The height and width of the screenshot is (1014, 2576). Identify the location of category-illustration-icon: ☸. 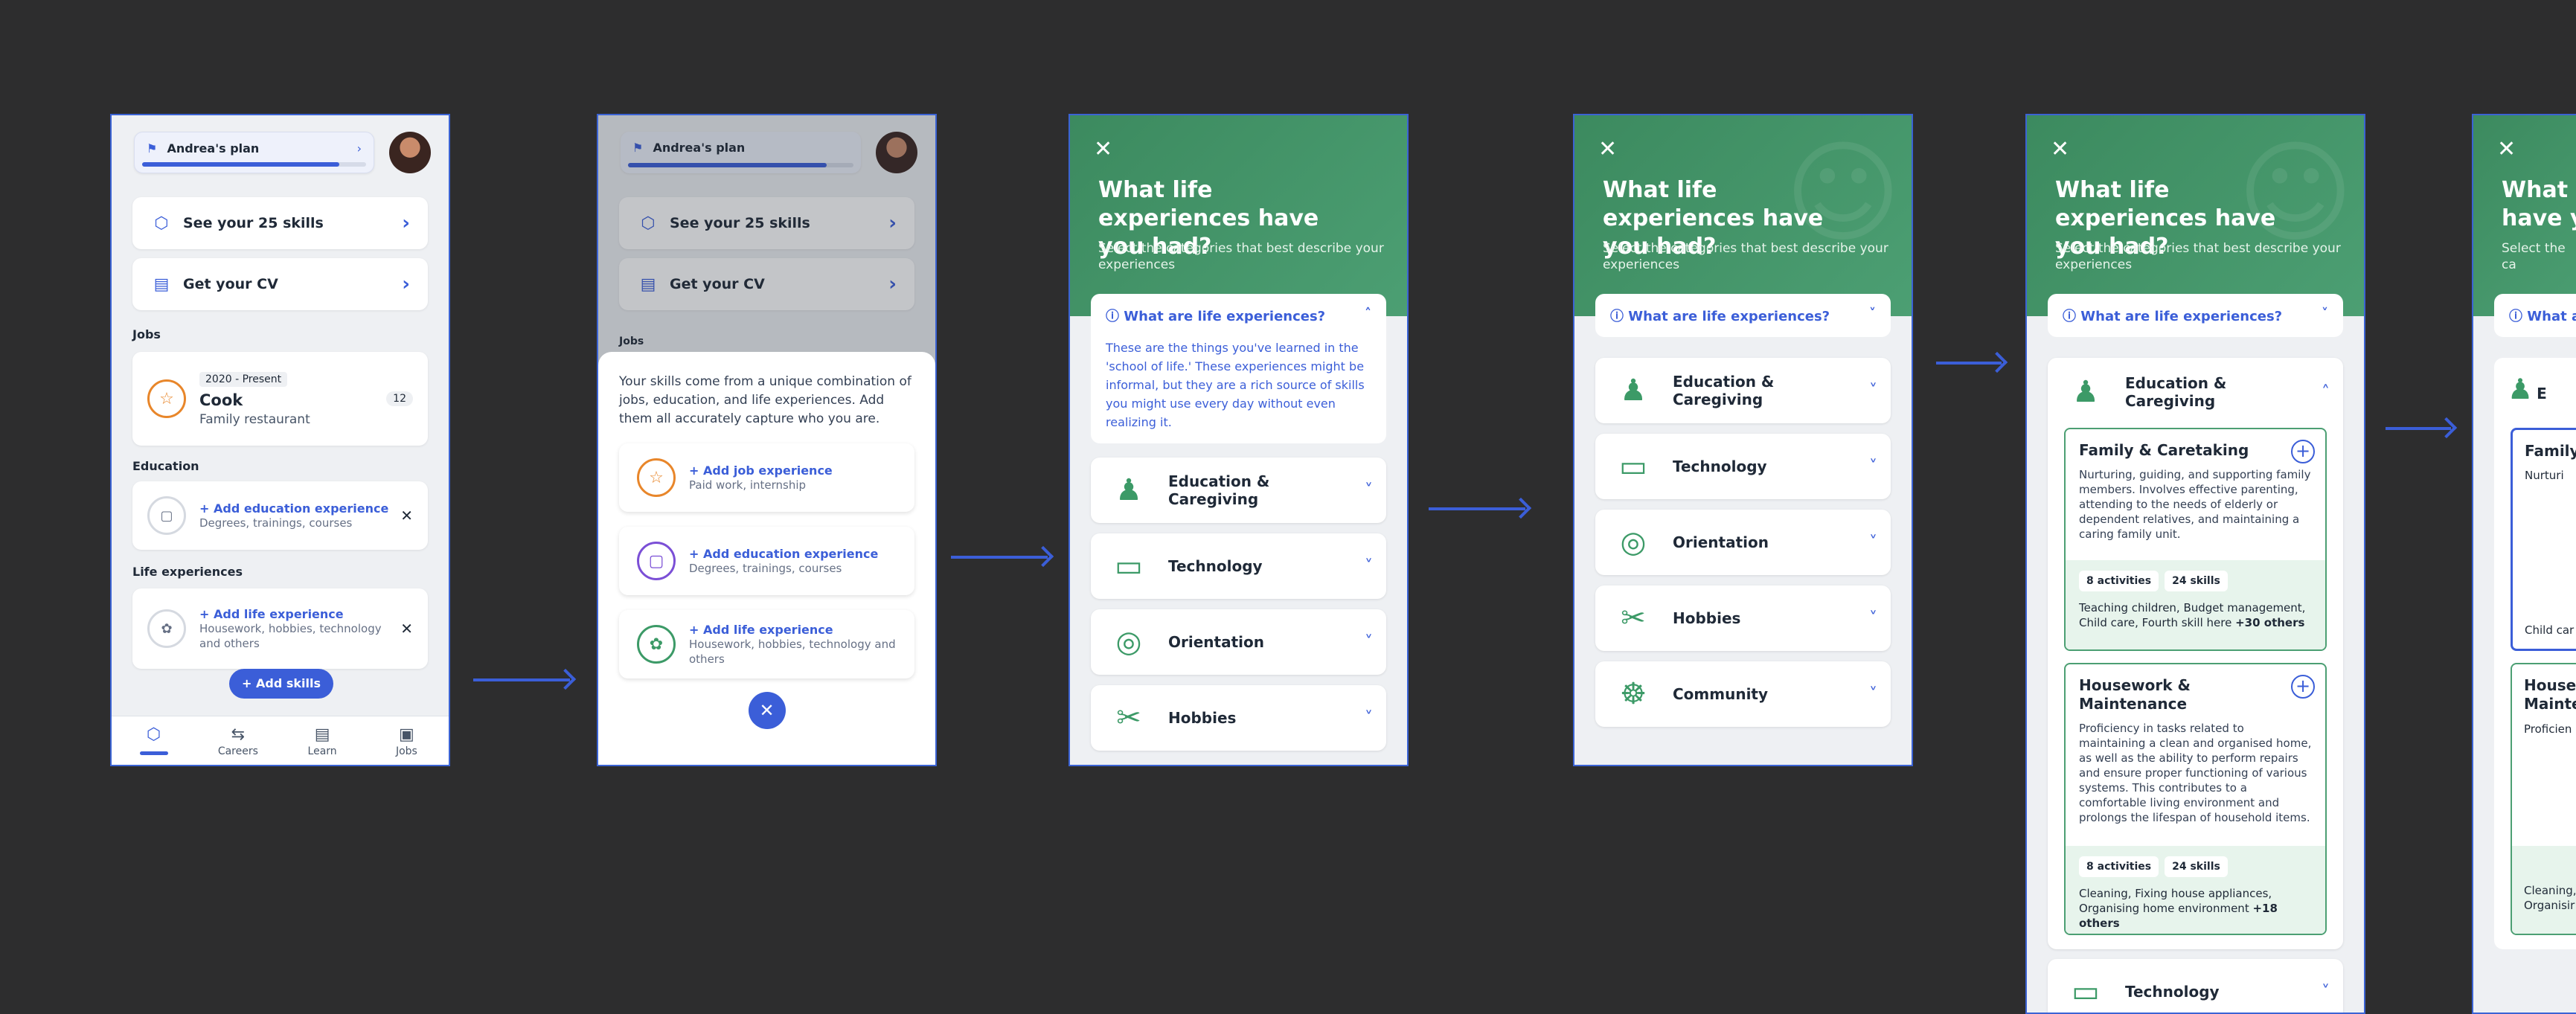
(1633, 694).